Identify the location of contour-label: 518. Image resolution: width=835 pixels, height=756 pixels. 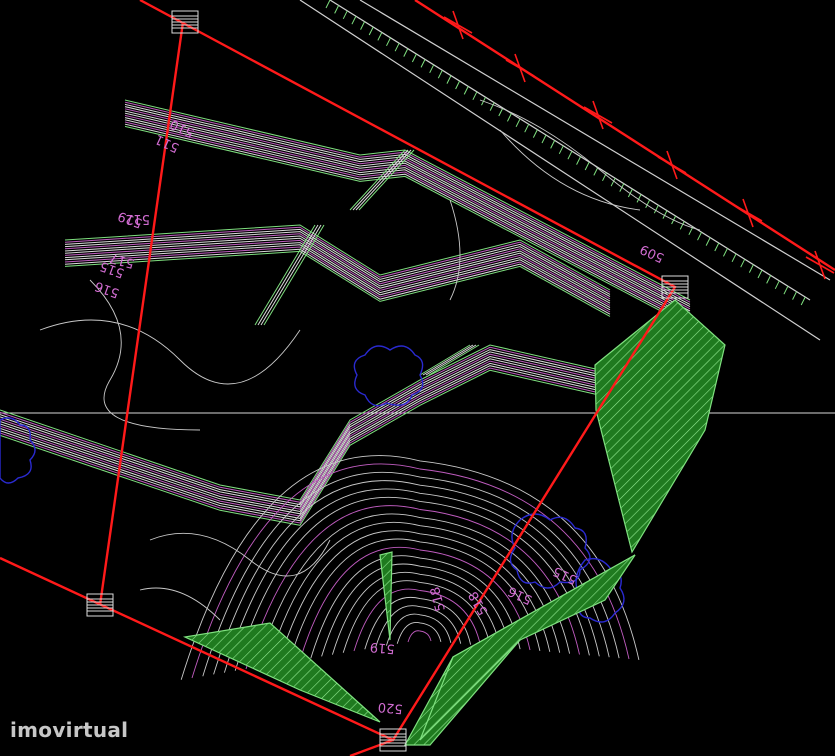
(478, 602).